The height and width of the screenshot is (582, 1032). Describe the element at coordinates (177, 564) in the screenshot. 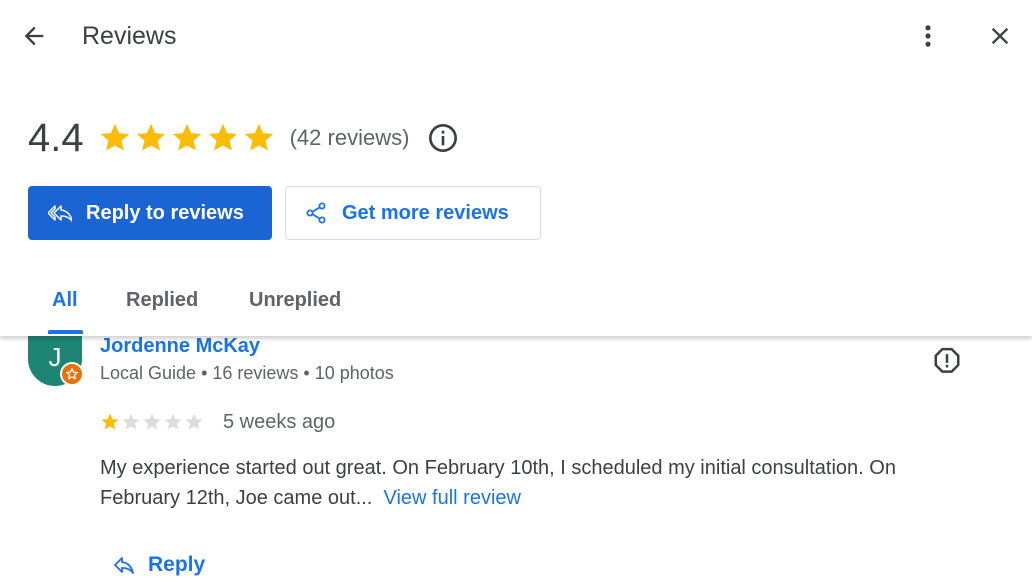

I see `reply-label: Reply` at that location.